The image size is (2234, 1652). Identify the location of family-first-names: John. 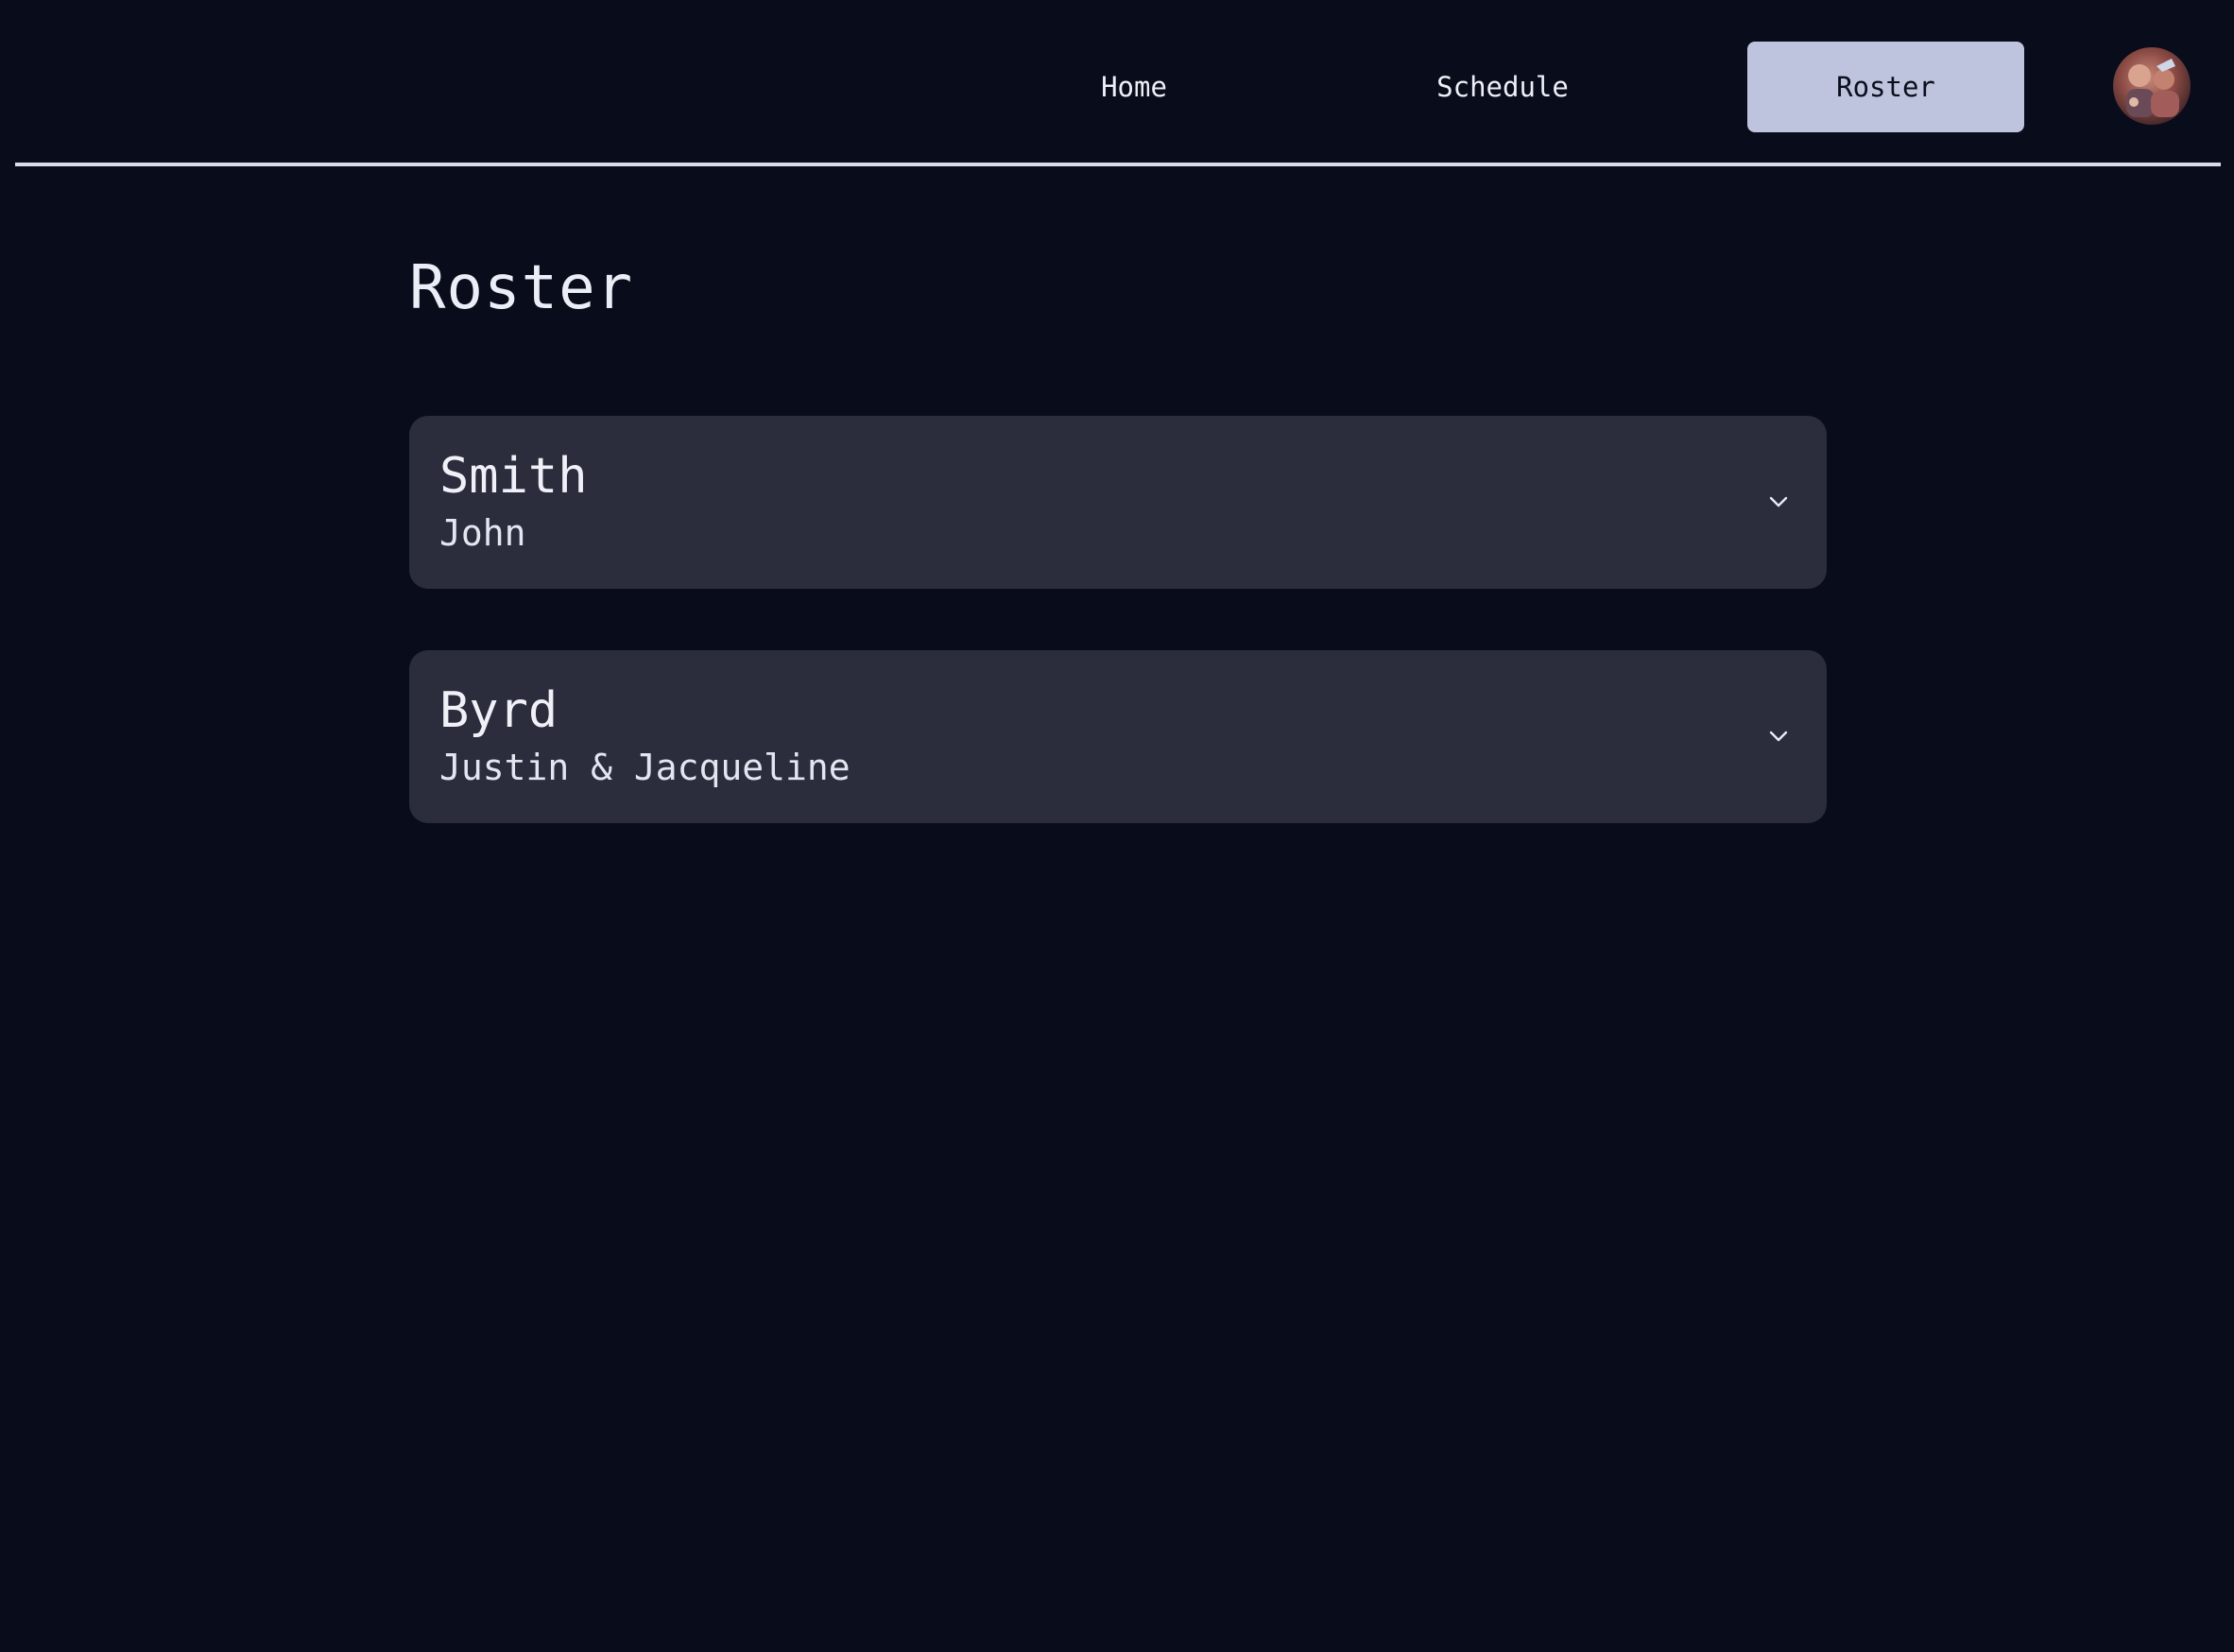
(482, 533).